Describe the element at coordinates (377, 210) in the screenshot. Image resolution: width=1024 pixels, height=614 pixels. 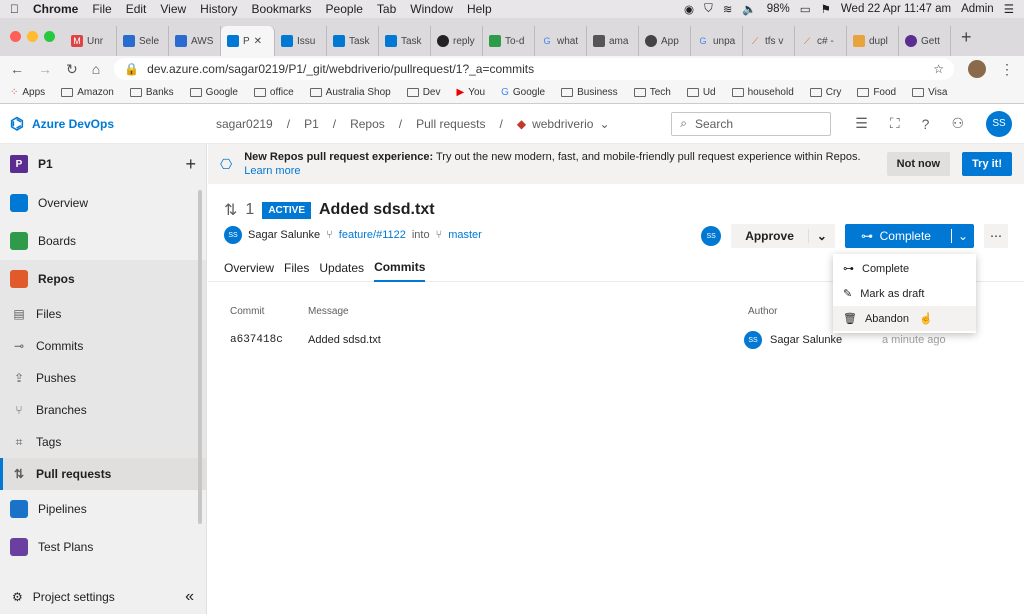
I see `pr-title: Added sdsd.txt` at that location.